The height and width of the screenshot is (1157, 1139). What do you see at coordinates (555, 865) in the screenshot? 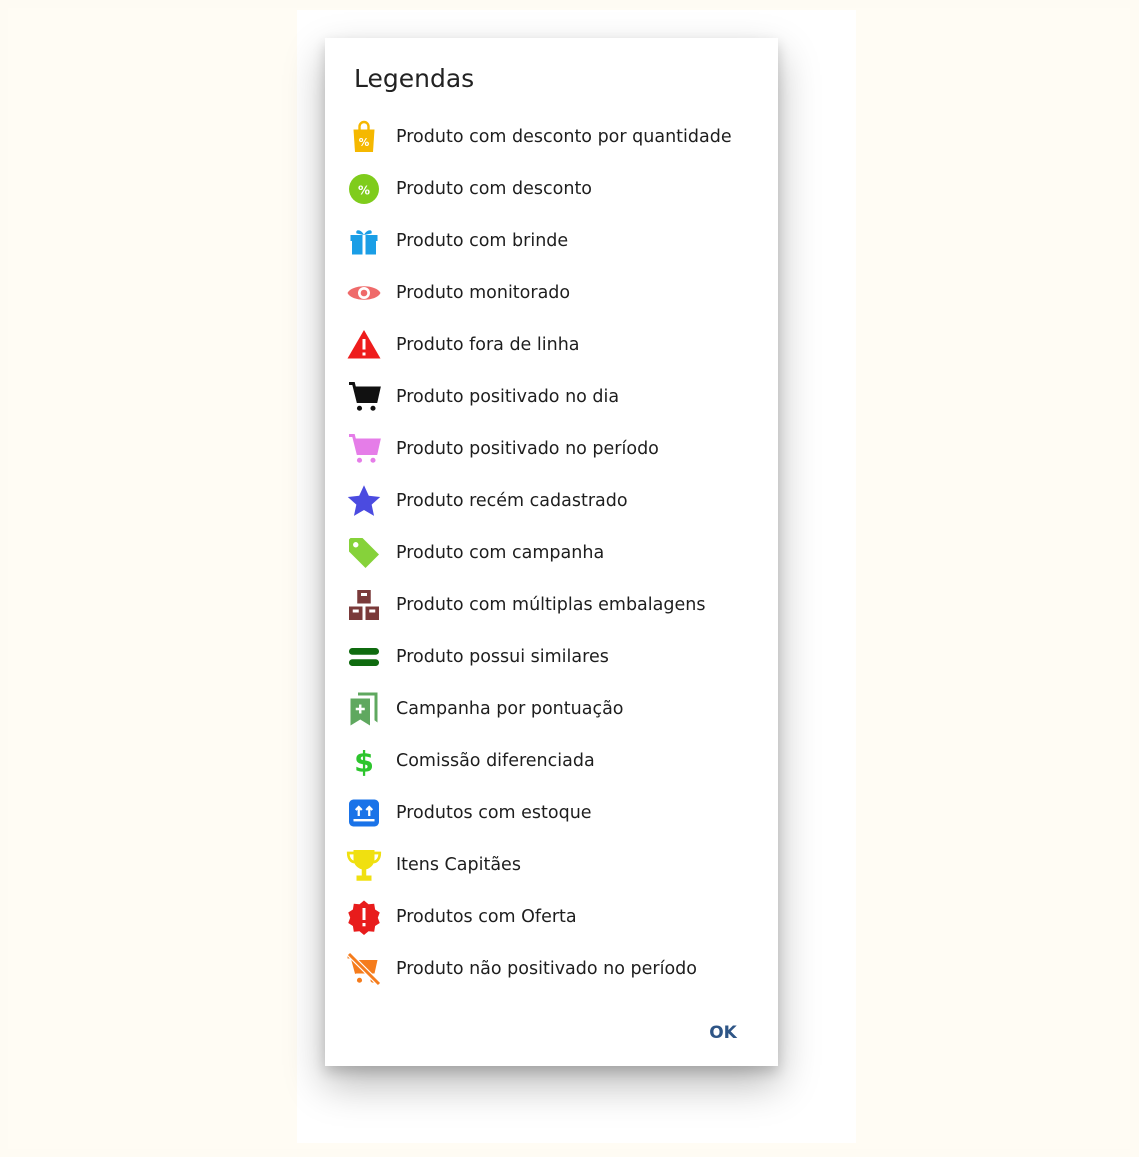
I see `legend-item-captains: Itens Capitães` at bounding box center [555, 865].